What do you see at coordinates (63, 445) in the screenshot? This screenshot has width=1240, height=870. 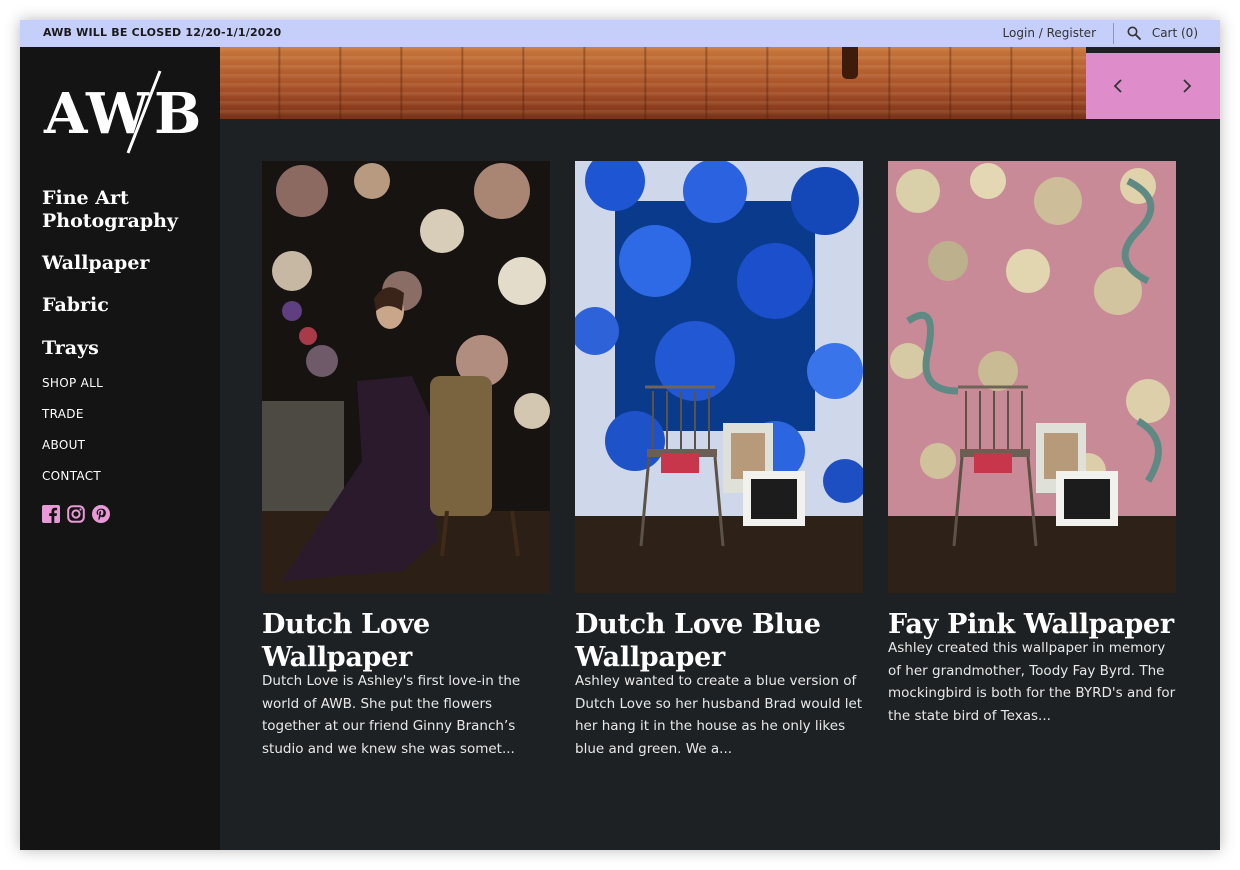 I see `sidebar-item-about: ABOUT` at bounding box center [63, 445].